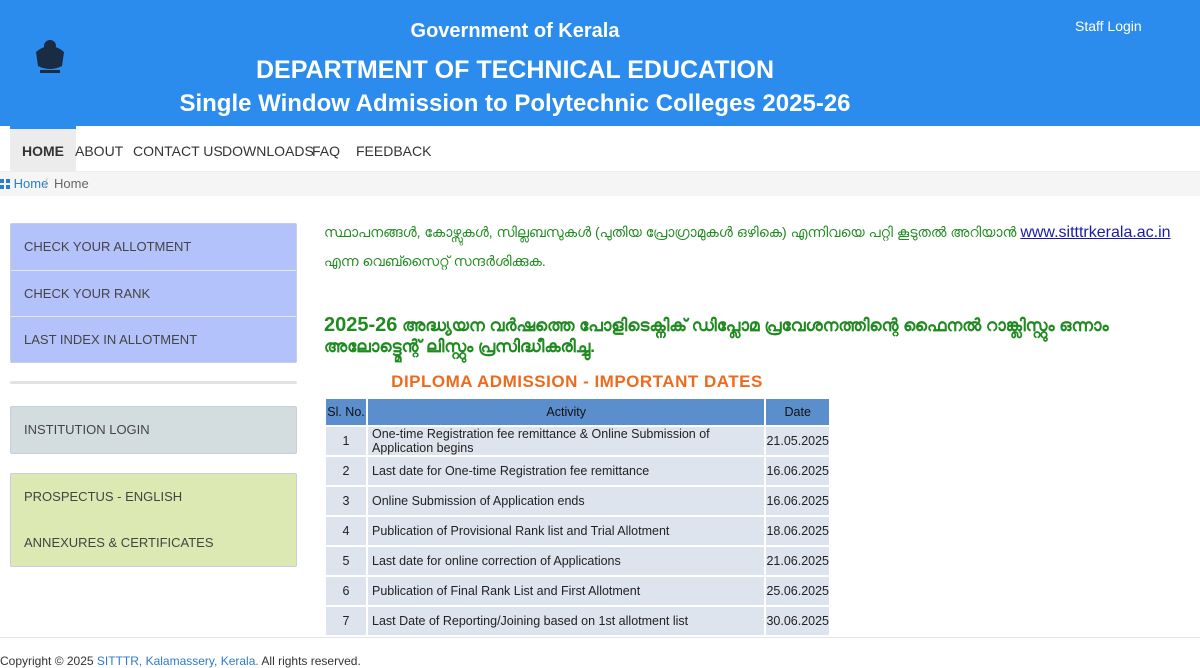 The width and height of the screenshot is (1200, 668). What do you see at coordinates (346, 441) in the screenshot?
I see `row-sl: 1` at bounding box center [346, 441].